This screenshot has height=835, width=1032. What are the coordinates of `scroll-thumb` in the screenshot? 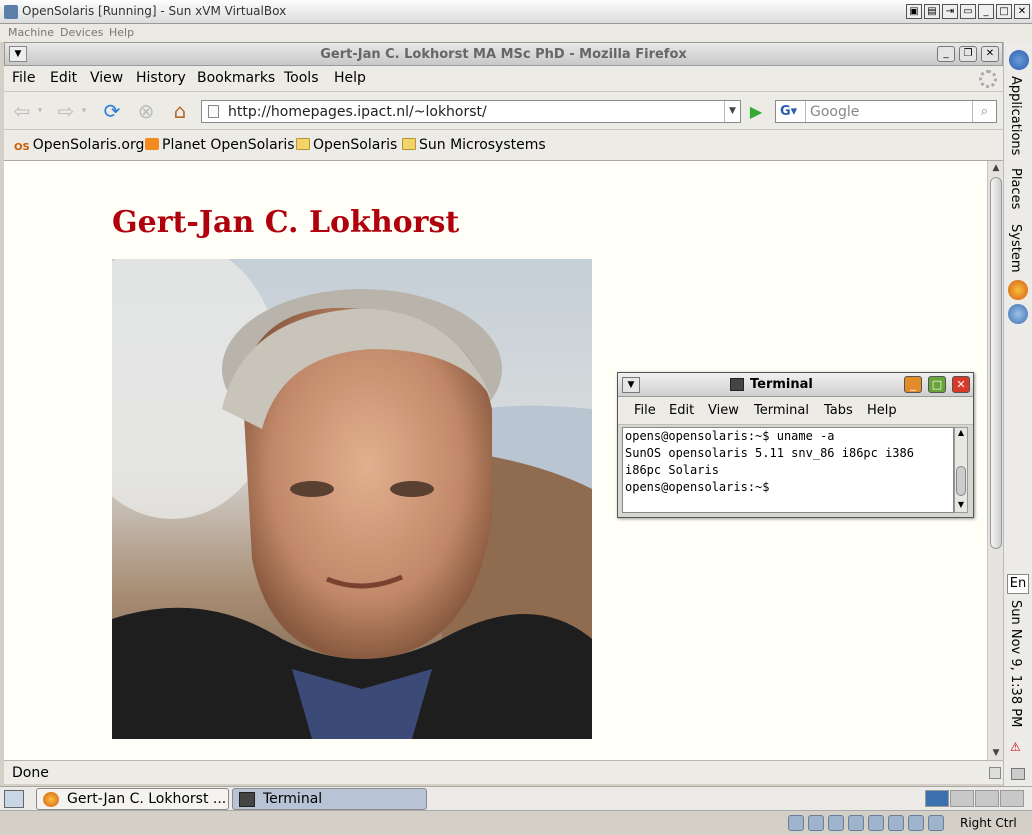 It's located at (996, 363).